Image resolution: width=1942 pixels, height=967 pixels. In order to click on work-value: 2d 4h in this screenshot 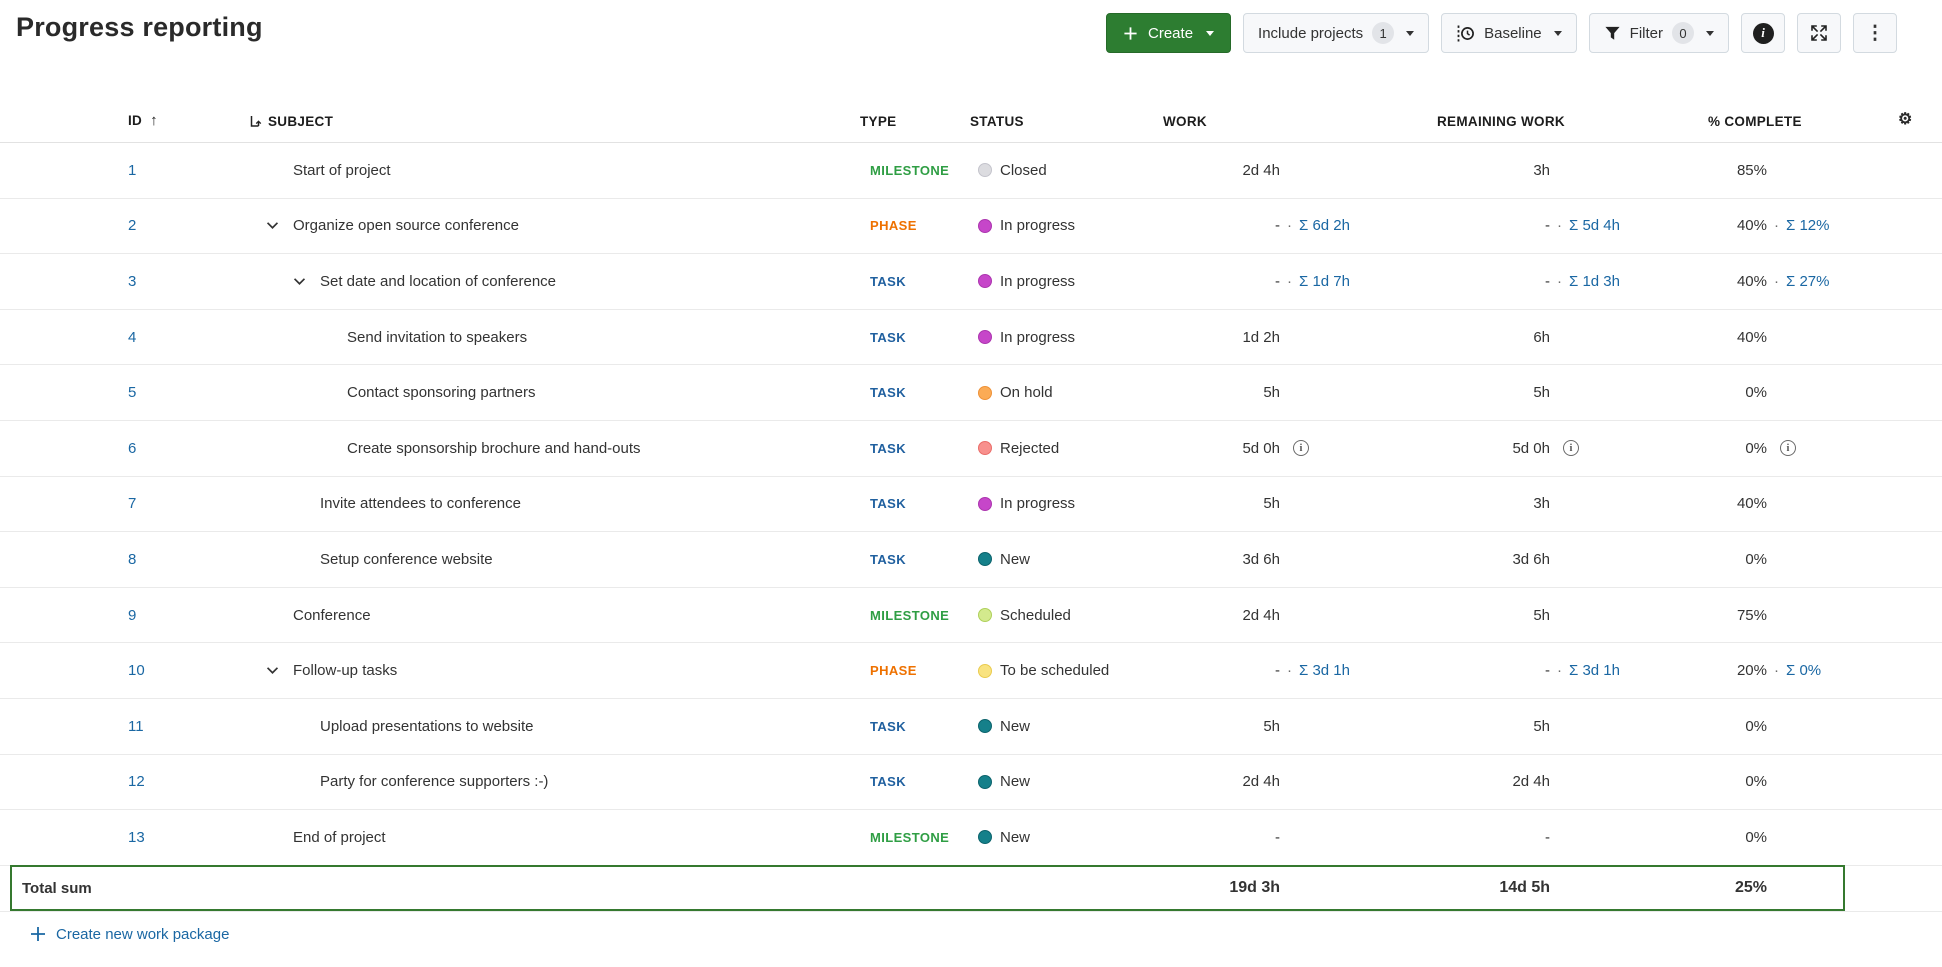, I will do `click(1261, 170)`.